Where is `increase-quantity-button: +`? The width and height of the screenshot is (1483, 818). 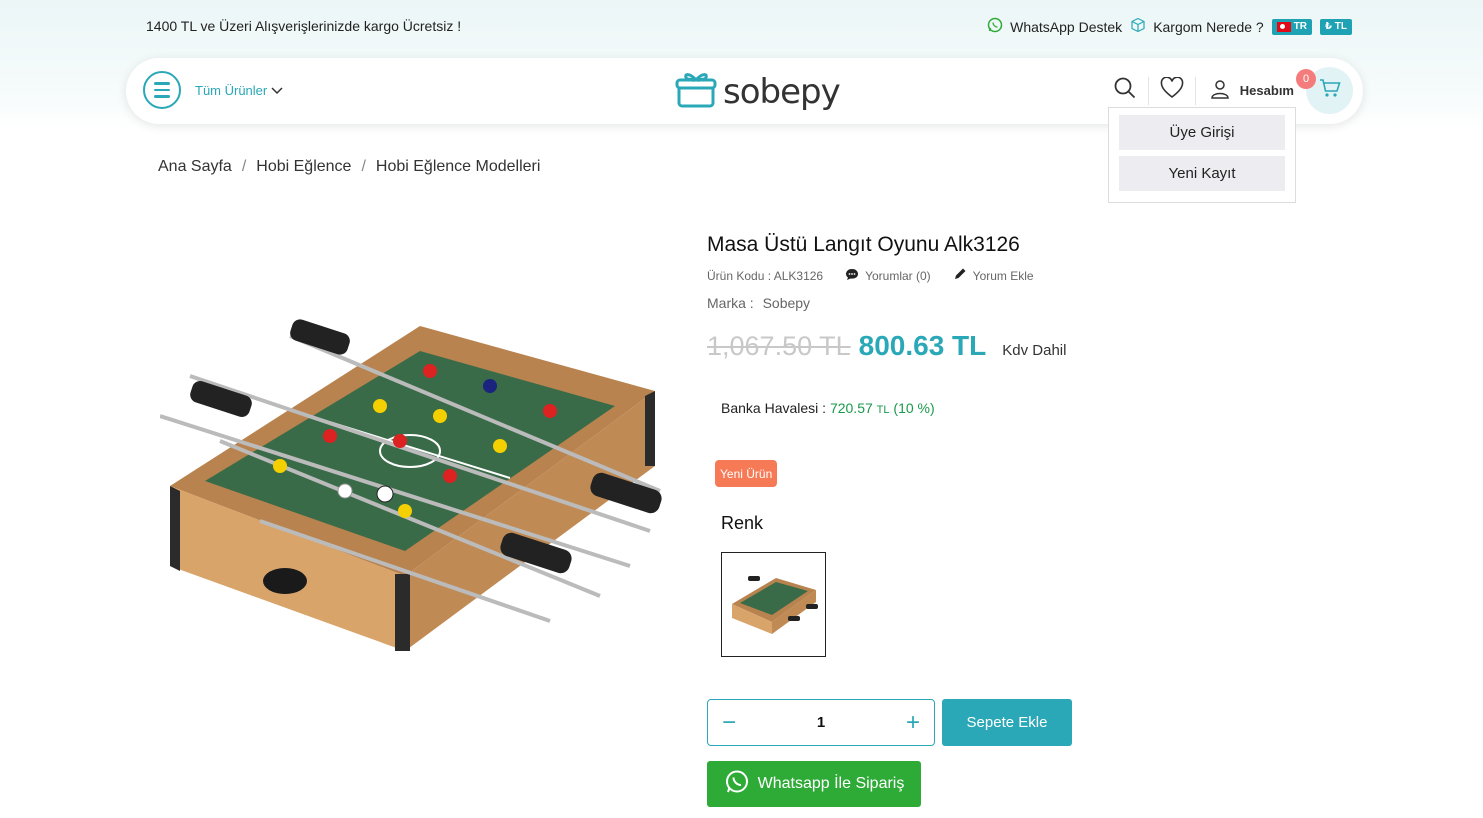 increase-quantity-button: + is located at coordinates (913, 722).